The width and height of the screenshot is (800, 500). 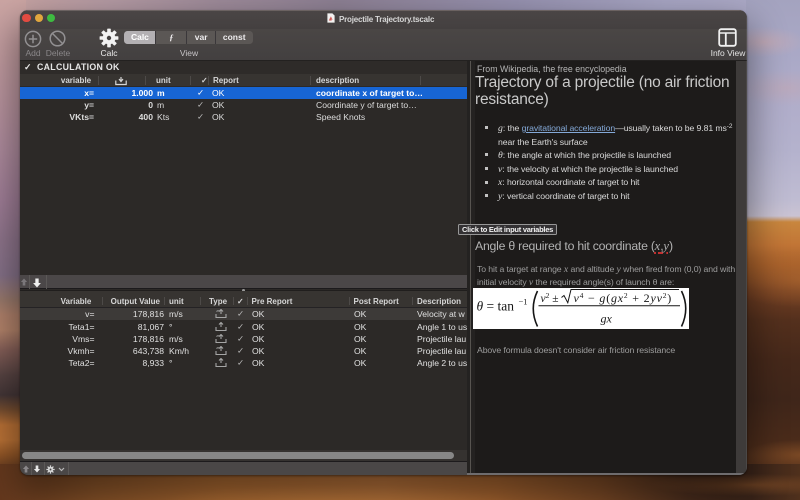 What do you see at coordinates (607, 319) in the screenshot?
I see `svg-text: gx` at bounding box center [607, 319].